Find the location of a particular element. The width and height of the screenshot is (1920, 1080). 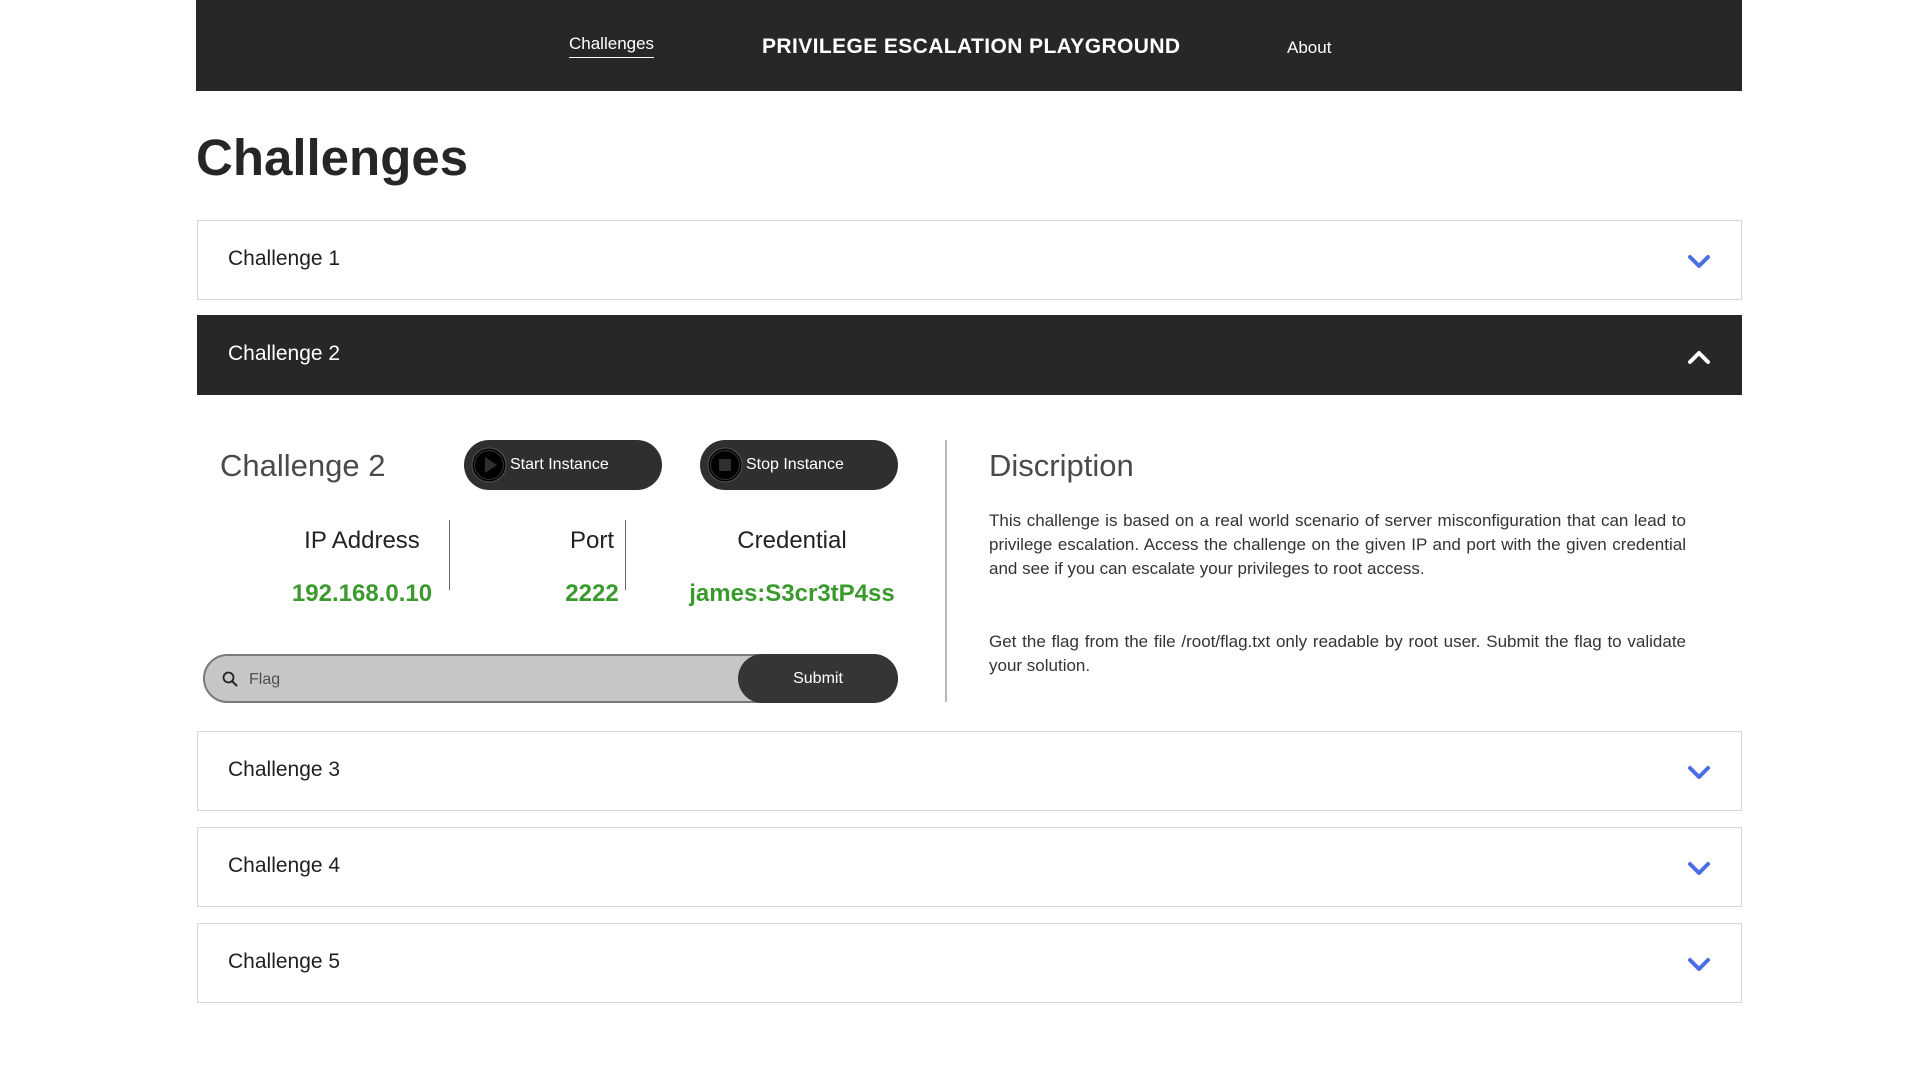

chevron-up-icon is located at coordinates (1699, 357).